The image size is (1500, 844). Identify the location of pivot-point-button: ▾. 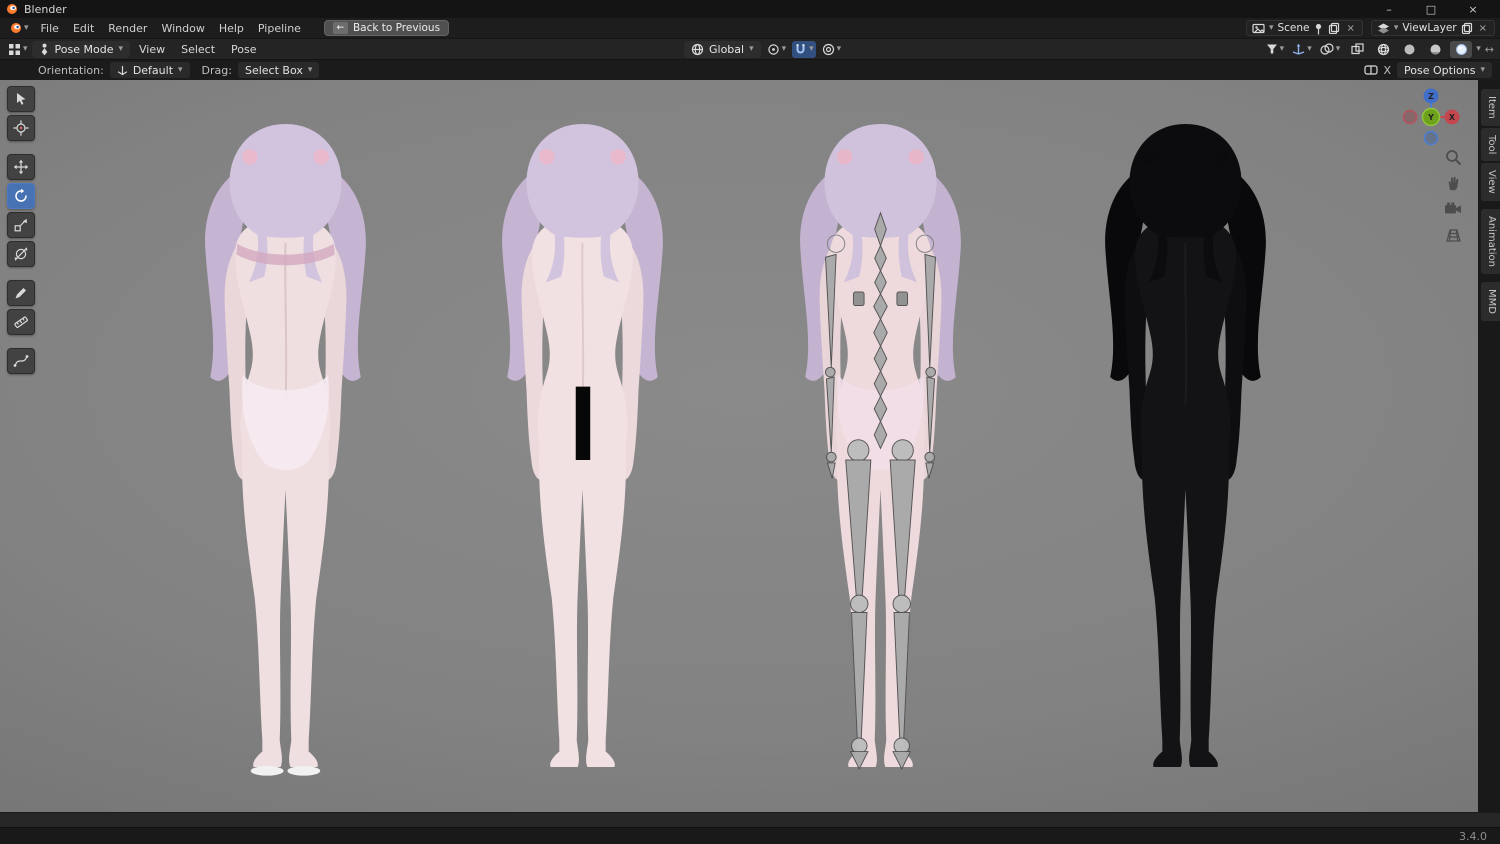
(777, 49).